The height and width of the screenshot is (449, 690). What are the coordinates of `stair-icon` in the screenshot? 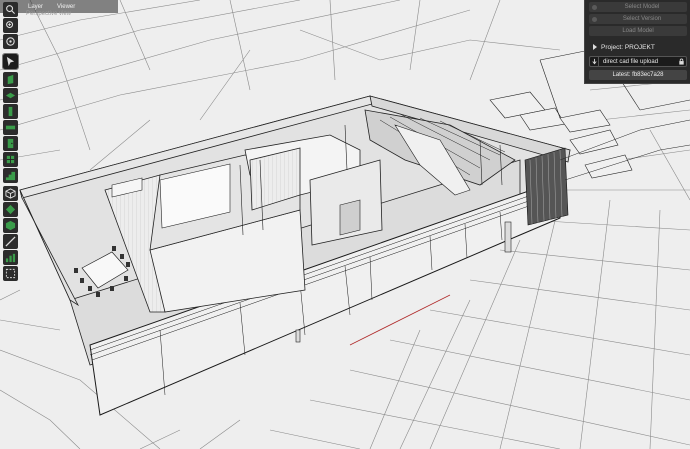 It's located at (10, 175).